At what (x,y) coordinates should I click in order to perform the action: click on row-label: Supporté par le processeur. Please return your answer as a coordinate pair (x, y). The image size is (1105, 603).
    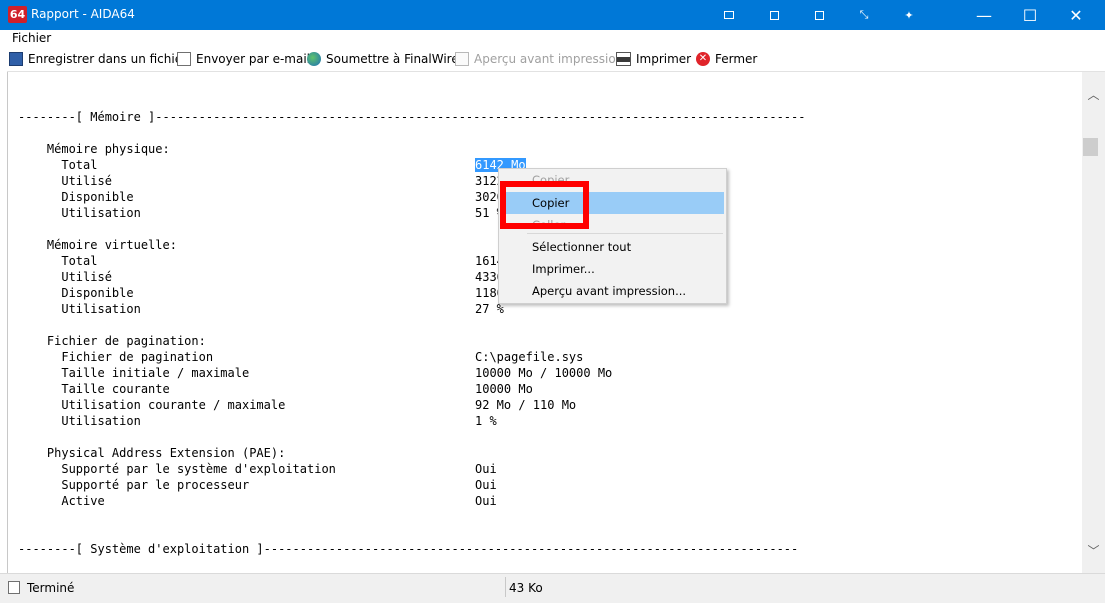
    Looking at the image, I should click on (155, 485).